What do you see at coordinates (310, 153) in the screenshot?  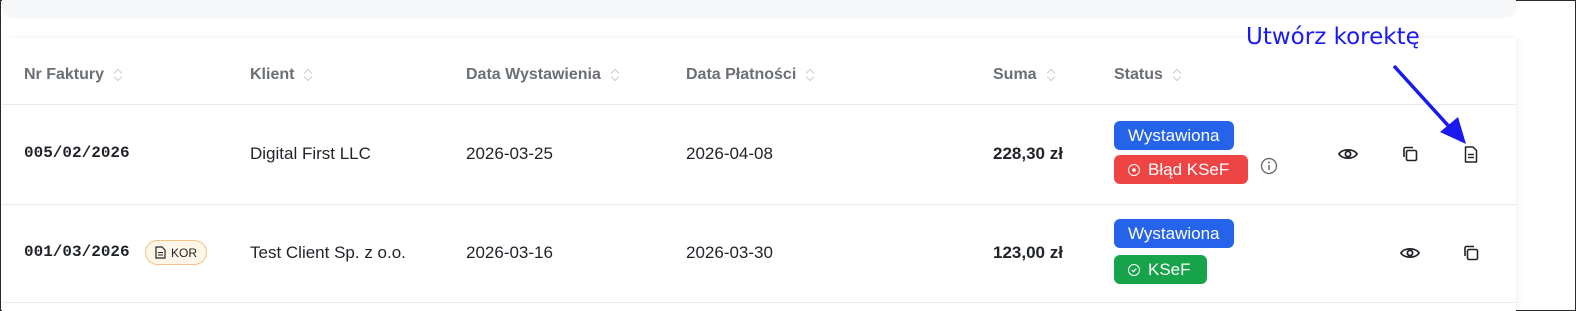 I see `client-name: Digital First LLC` at bounding box center [310, 153].